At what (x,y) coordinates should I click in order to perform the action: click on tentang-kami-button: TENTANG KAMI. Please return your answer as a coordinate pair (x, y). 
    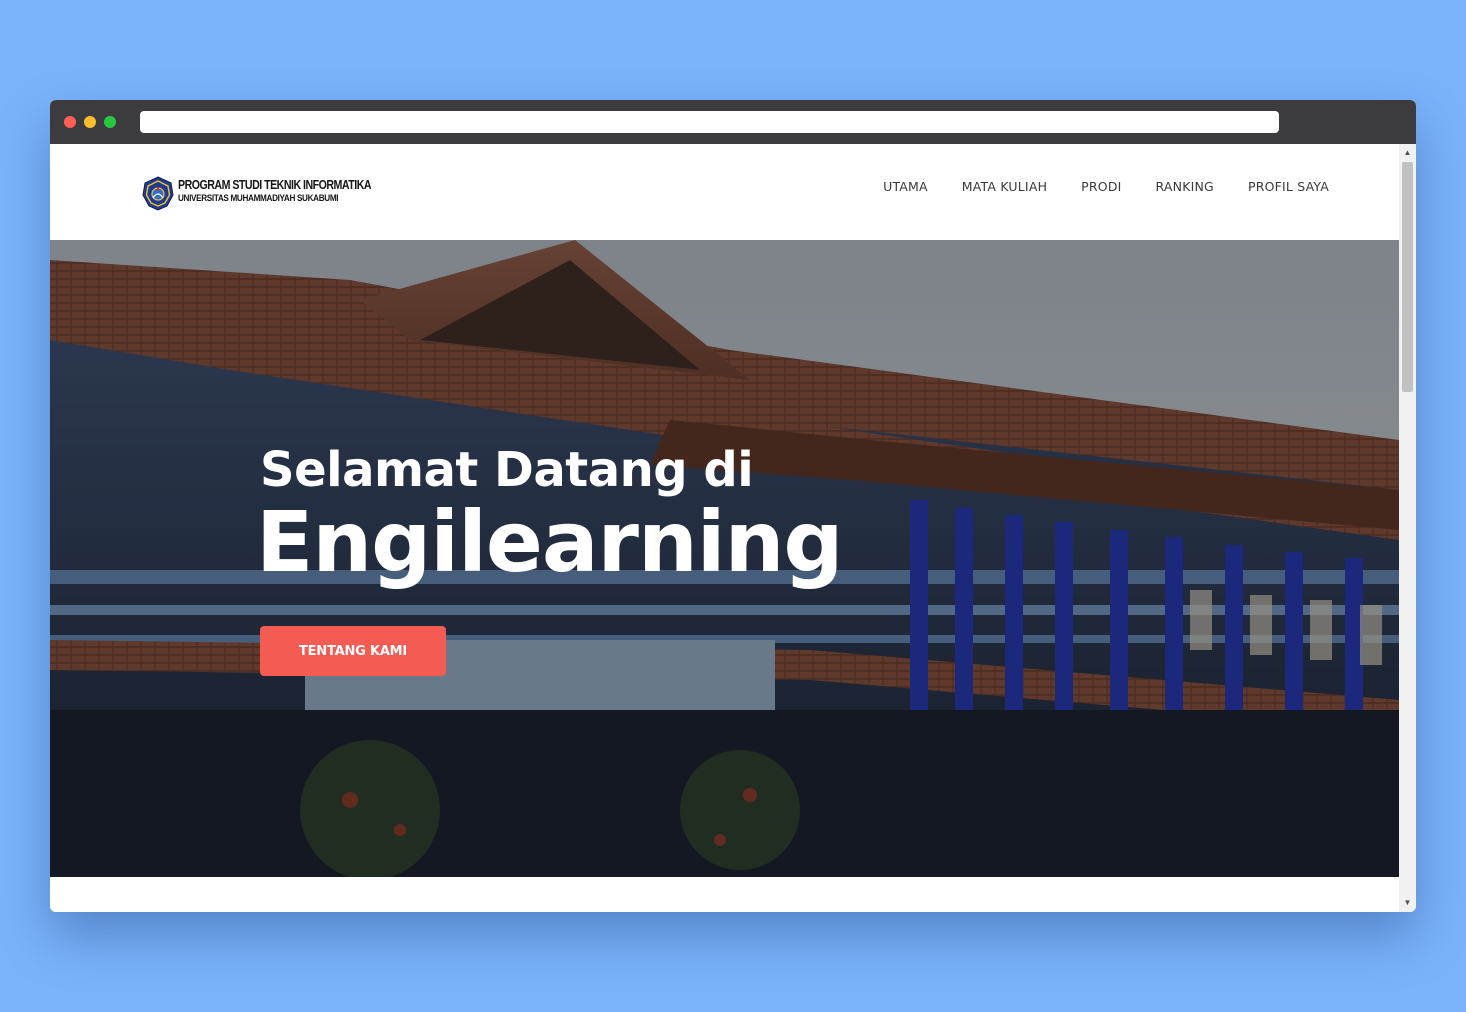
    Looking at the image, I should click on (353, 651).